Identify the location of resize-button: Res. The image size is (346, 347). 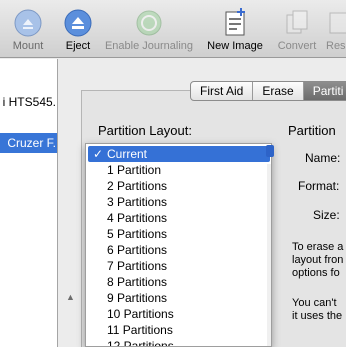
(336, 30).